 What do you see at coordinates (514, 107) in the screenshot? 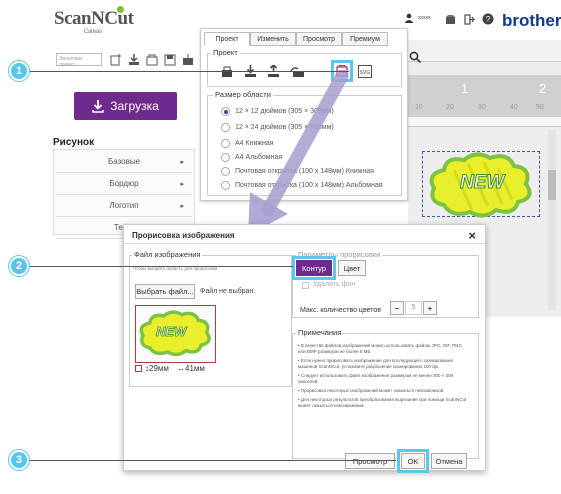
I see `ruler-label: 40` at bounding box center [514, 107].